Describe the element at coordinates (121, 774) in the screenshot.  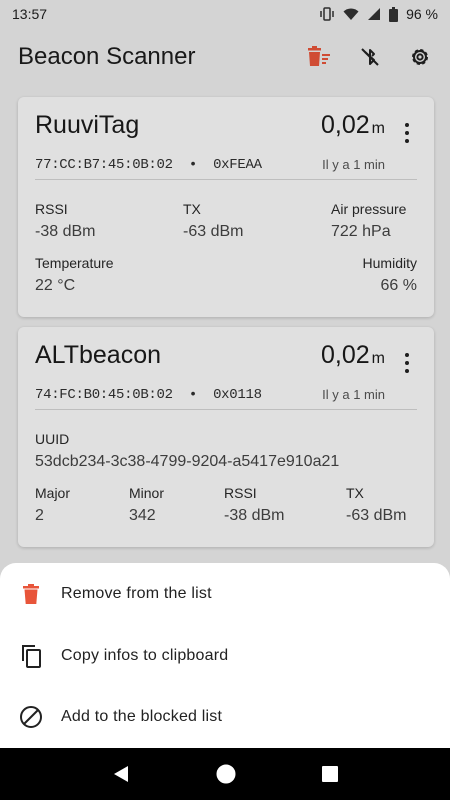
I see `back-icon` at that location.